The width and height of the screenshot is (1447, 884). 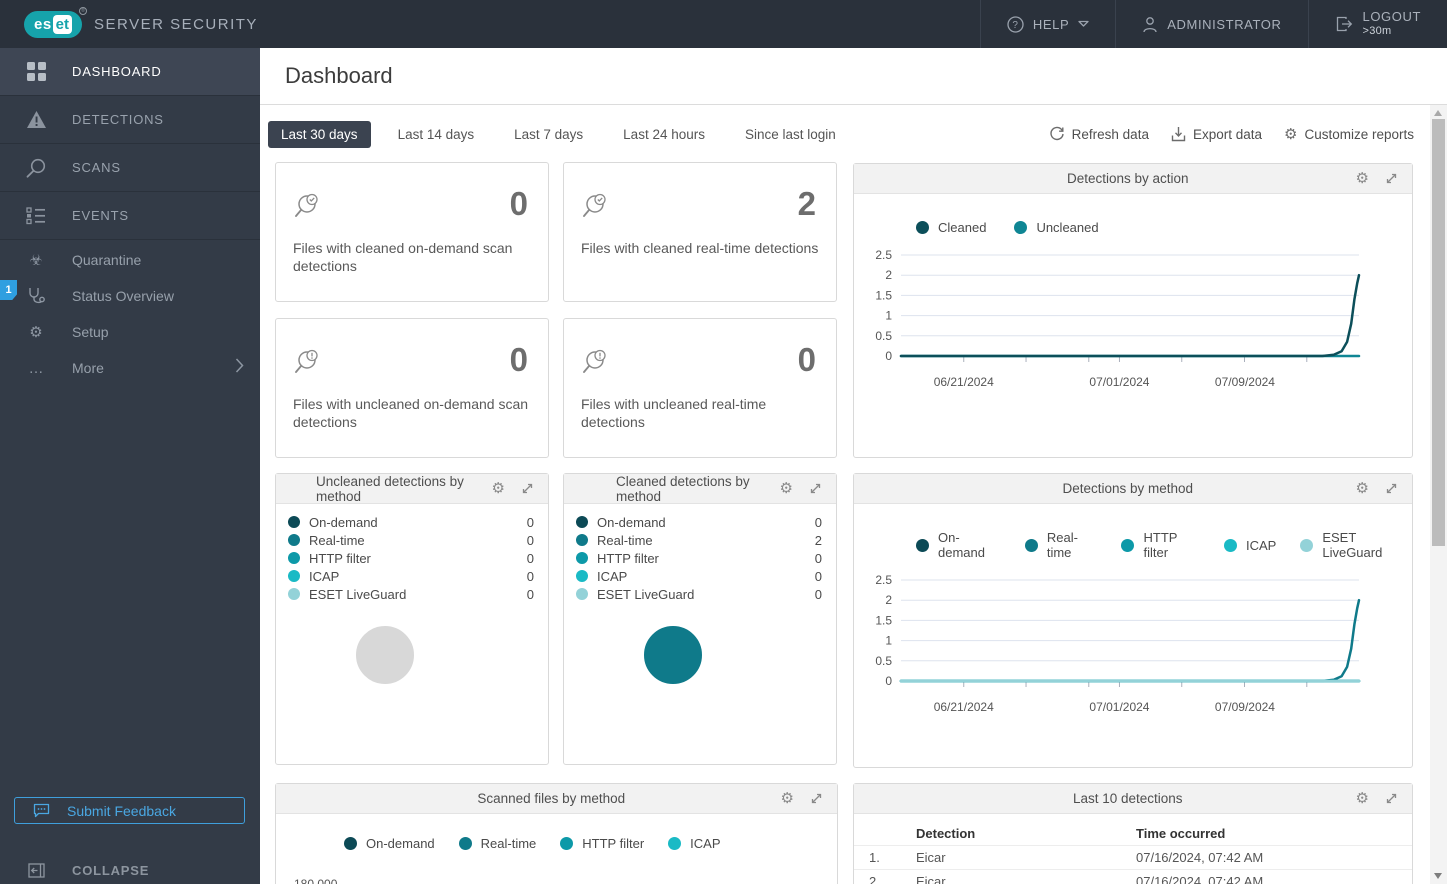 What do you see at coordinates (130, 72) in the screenshot?
I see `sidebar-item-dashboard: DASHBOARD` at bounding box center [130, 72].